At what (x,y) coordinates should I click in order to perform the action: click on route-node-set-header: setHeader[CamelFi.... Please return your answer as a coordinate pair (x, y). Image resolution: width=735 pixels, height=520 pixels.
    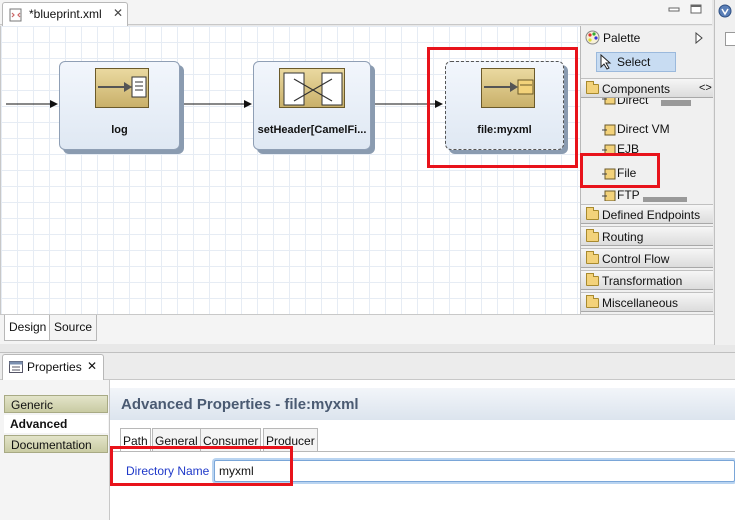
    Looking at the image, I should click on (312, 105).